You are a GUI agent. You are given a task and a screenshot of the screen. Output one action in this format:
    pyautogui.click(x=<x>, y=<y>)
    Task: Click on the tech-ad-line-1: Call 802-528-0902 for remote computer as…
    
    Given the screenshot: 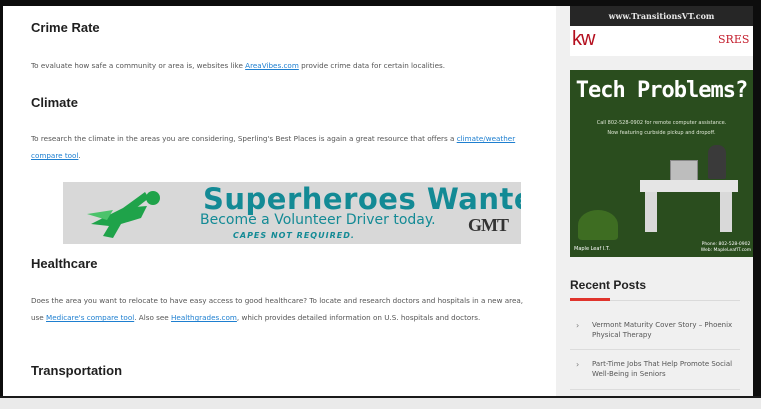 What is the action you would take?
    pyautogui.click(x=661, y=123)
    